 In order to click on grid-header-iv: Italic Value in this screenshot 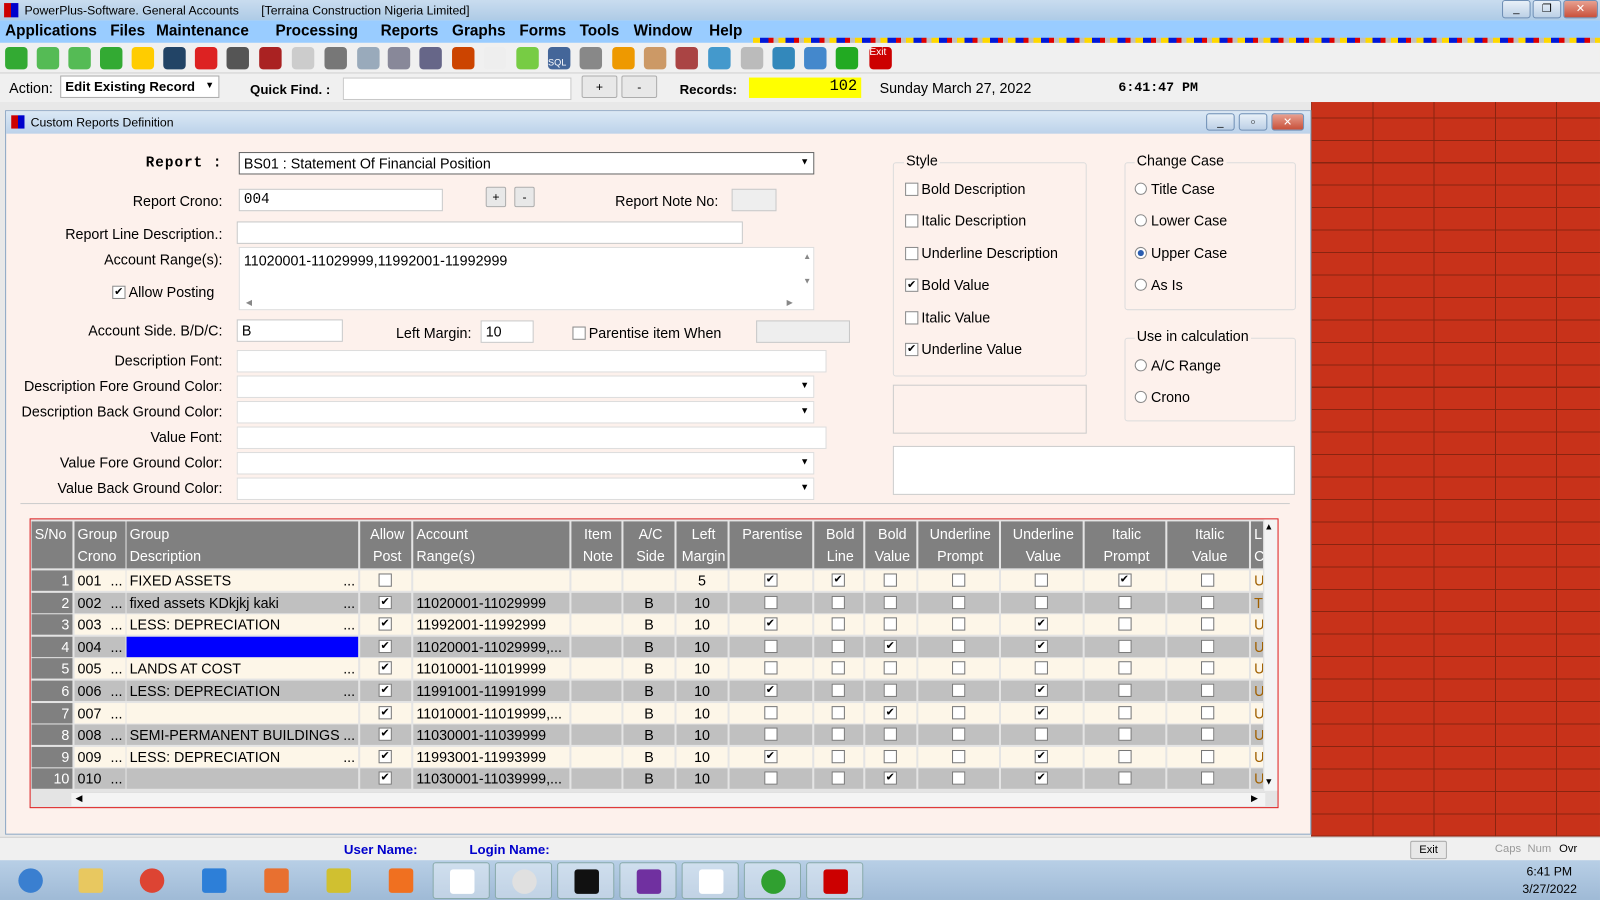, I will do `click(1208, 545)`.